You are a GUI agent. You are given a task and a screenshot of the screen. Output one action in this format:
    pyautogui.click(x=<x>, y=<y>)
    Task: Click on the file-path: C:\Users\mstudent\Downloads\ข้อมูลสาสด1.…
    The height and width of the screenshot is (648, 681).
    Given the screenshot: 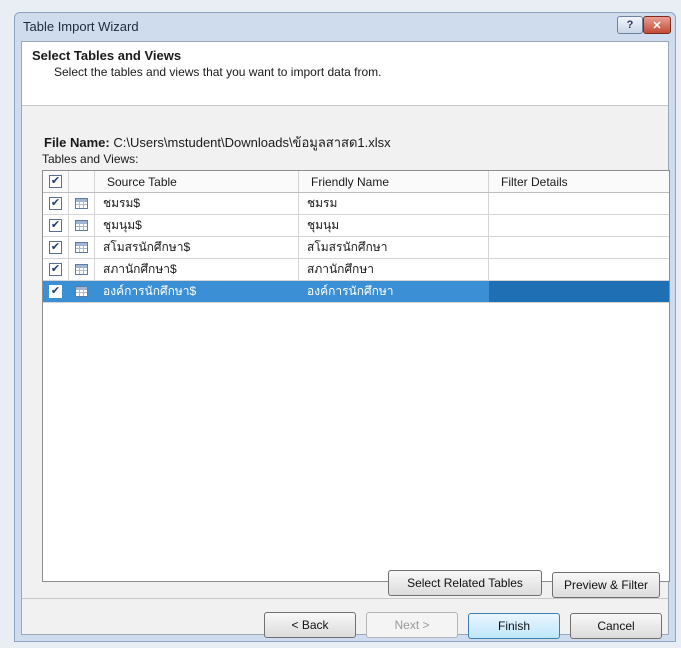 What is the action you would take?
    pyautogui.click(x=252, y=142)
    